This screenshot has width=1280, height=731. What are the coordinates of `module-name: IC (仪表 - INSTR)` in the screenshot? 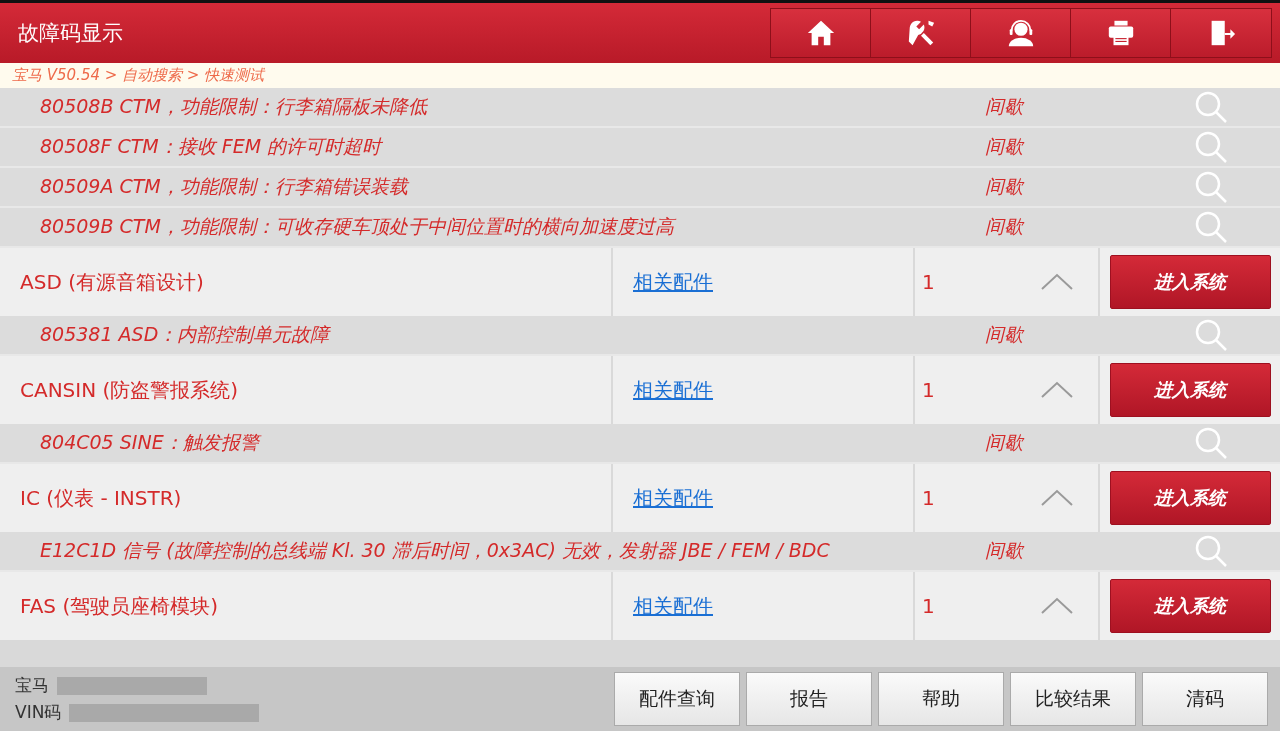 It's located at (101, 498).